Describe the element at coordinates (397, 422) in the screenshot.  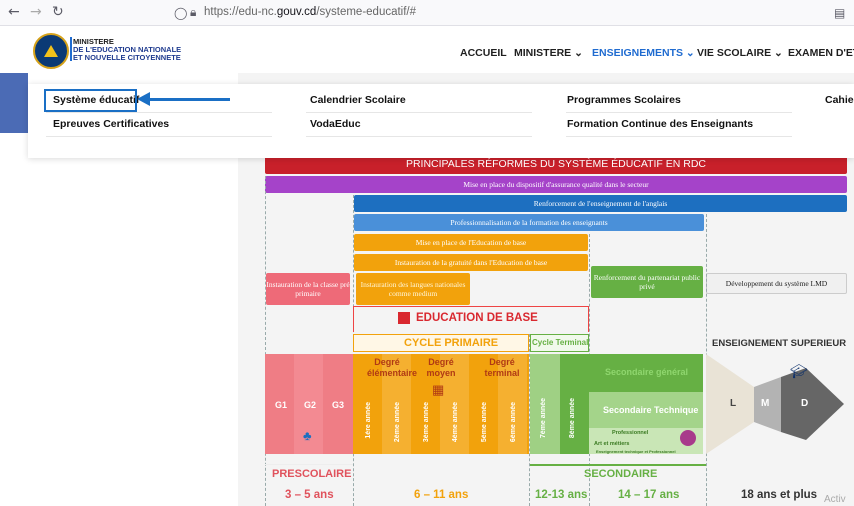
I see `year-2: 2ème année` at that location.